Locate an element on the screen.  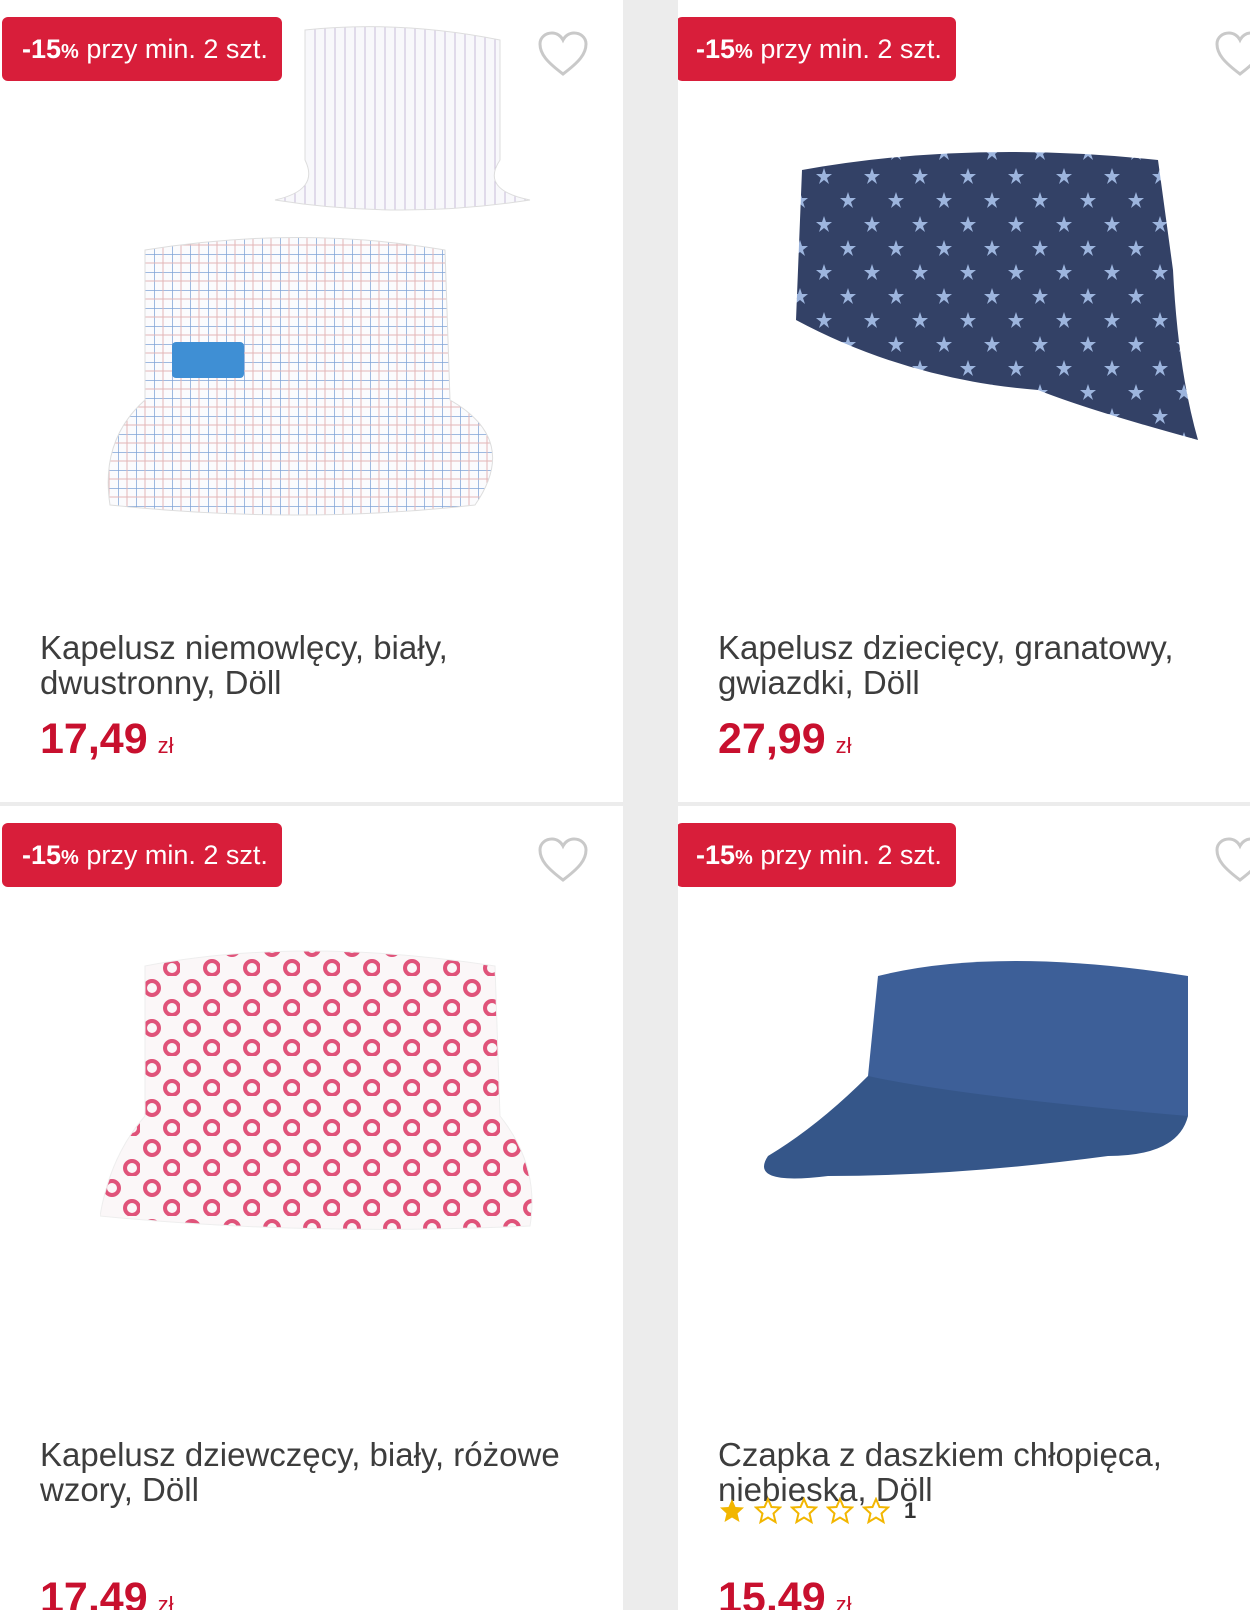
star-filled-icon is located at coordinates (732, 1510).